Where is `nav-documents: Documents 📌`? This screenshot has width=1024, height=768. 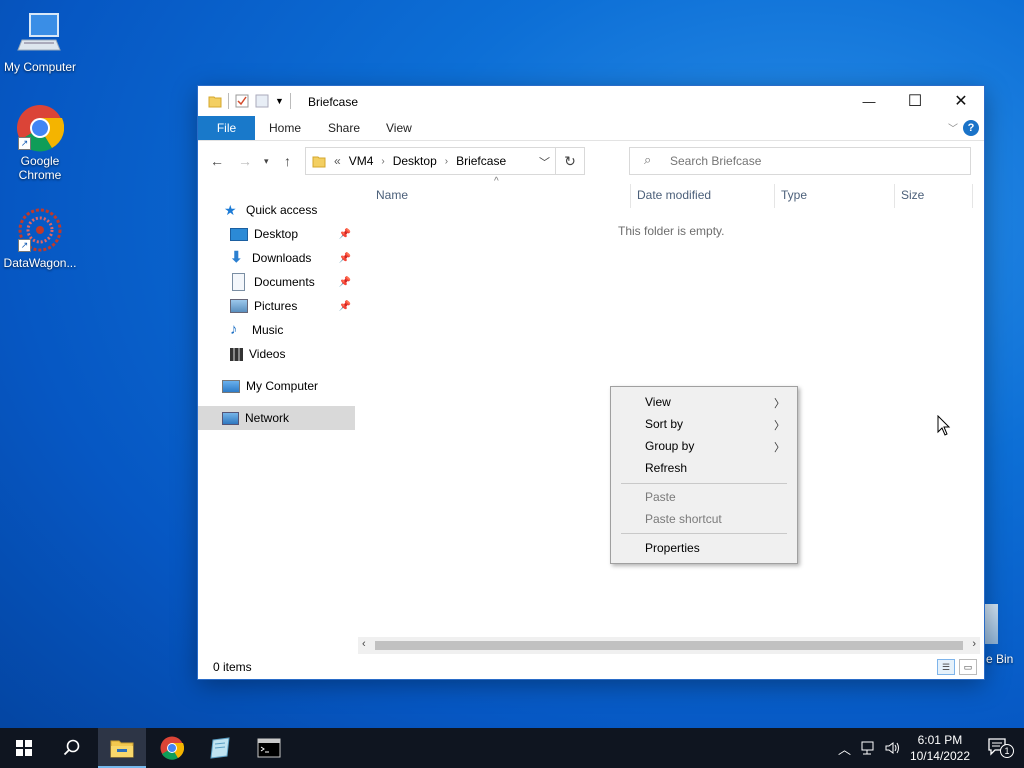 nav-documents: Documents 📌 is located at coordinates (276, 282).